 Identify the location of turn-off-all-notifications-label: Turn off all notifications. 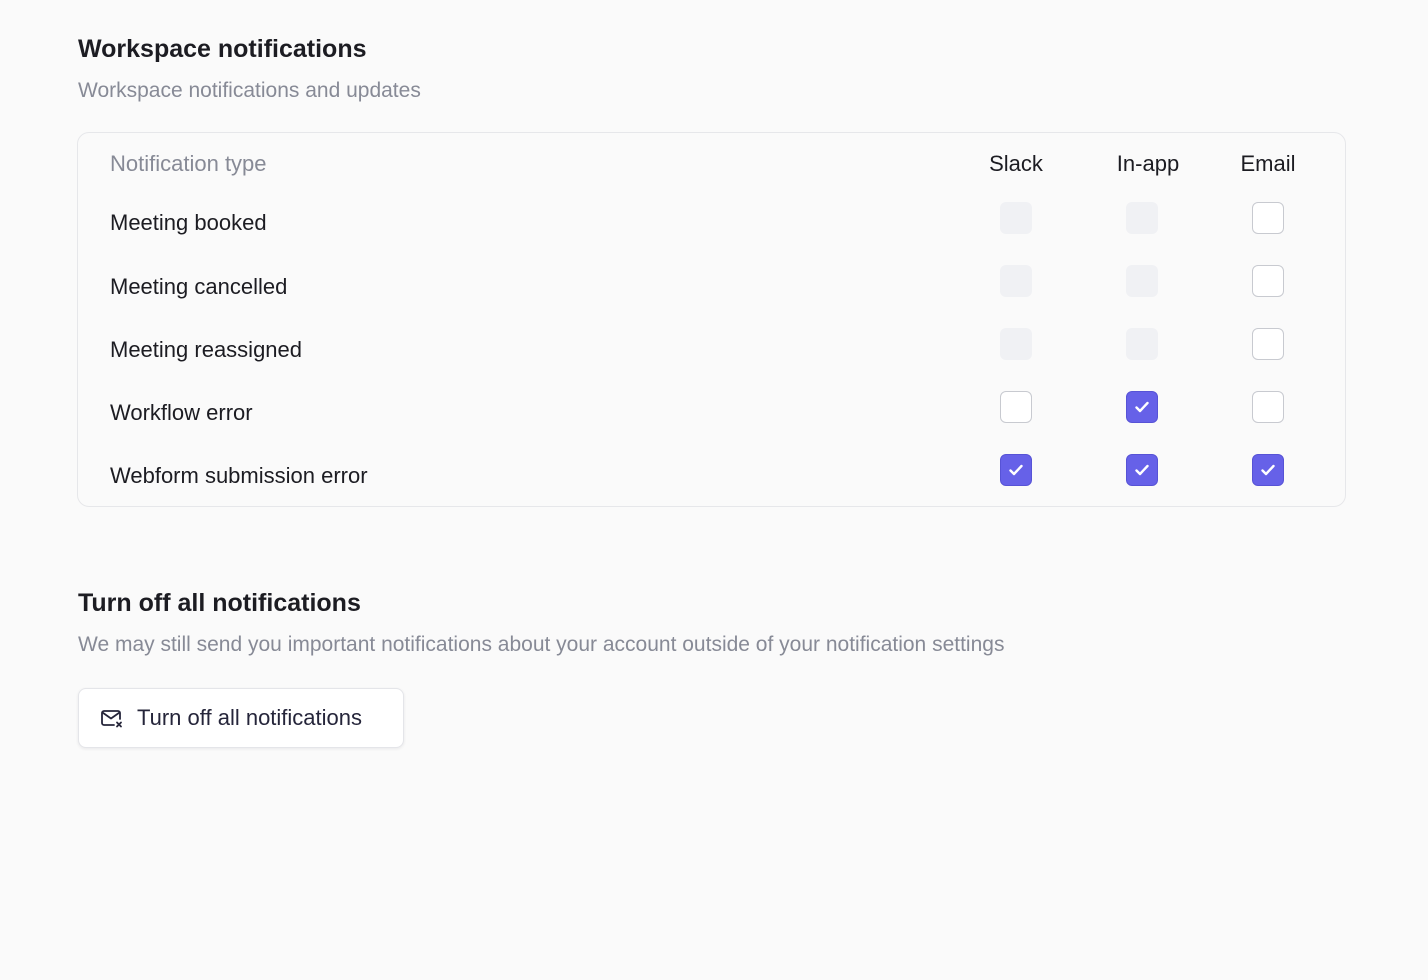
(250, 717).